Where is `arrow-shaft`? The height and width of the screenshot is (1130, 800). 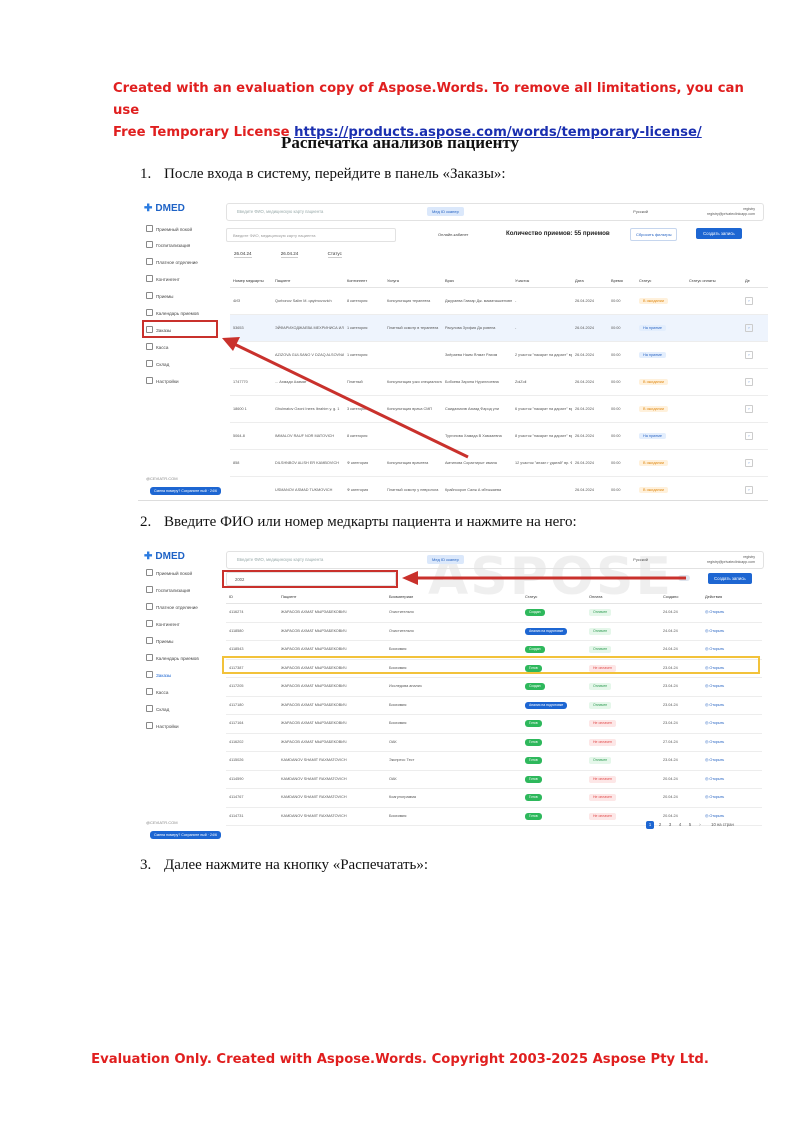 arrow-shaft is located at coordinates (349, 399).